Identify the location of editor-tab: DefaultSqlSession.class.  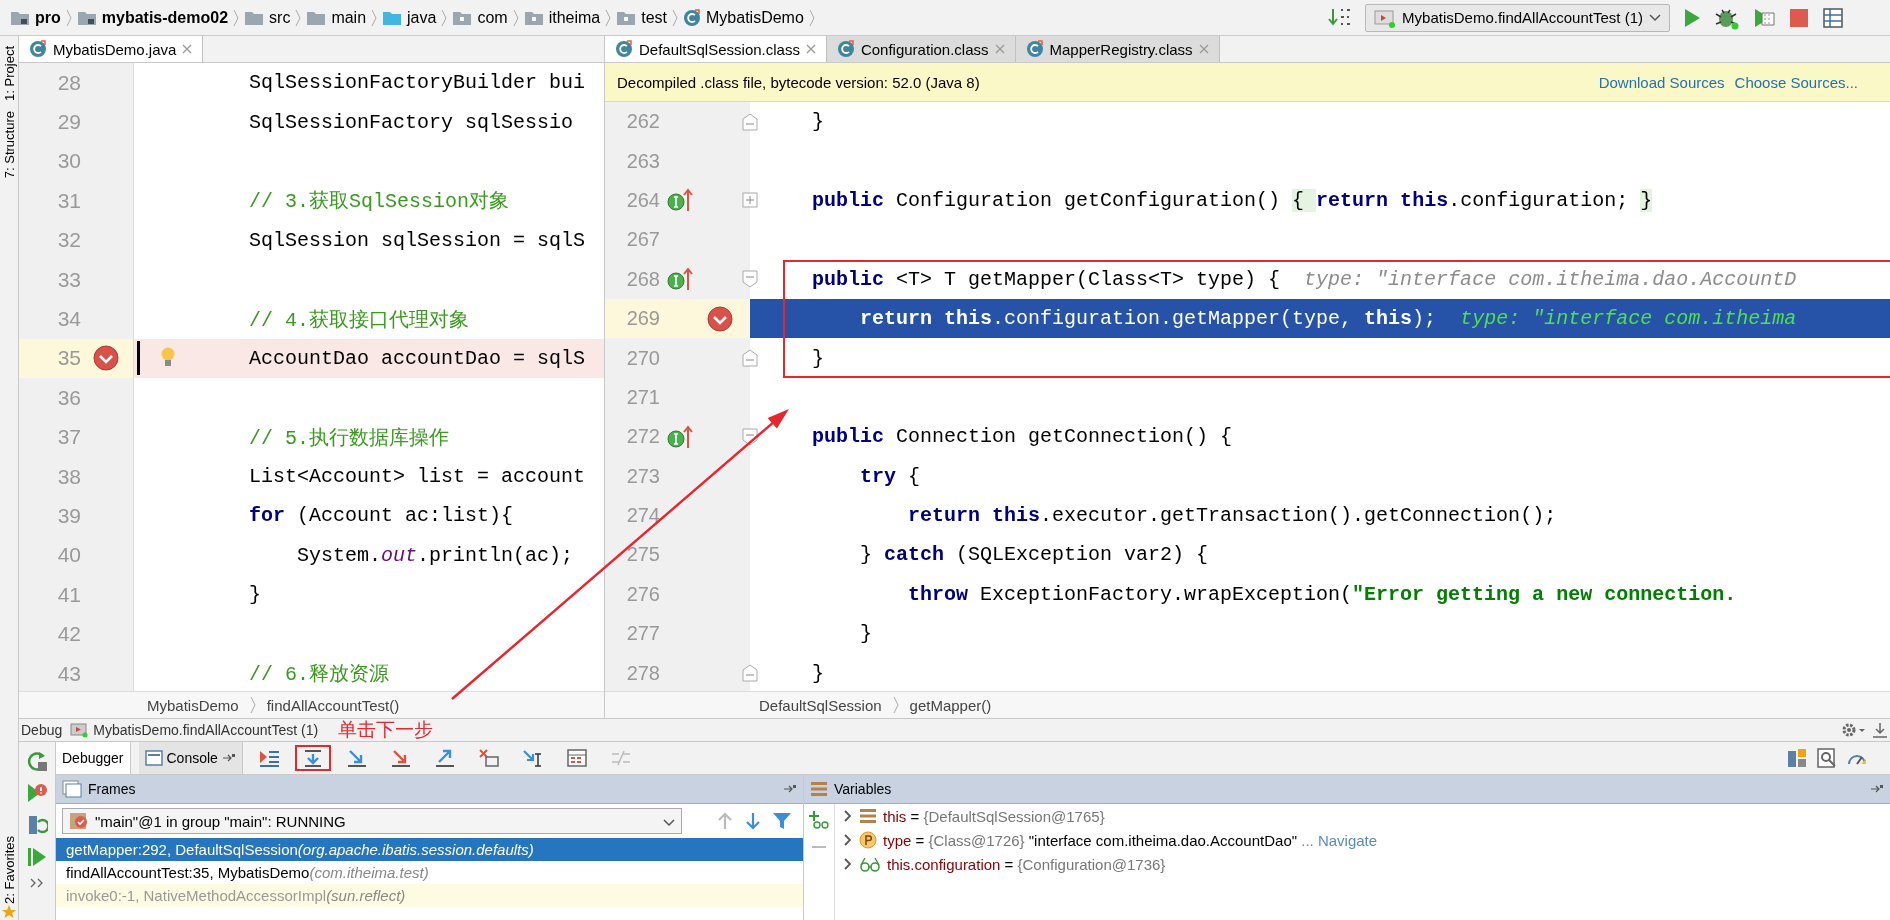
(716, 49).